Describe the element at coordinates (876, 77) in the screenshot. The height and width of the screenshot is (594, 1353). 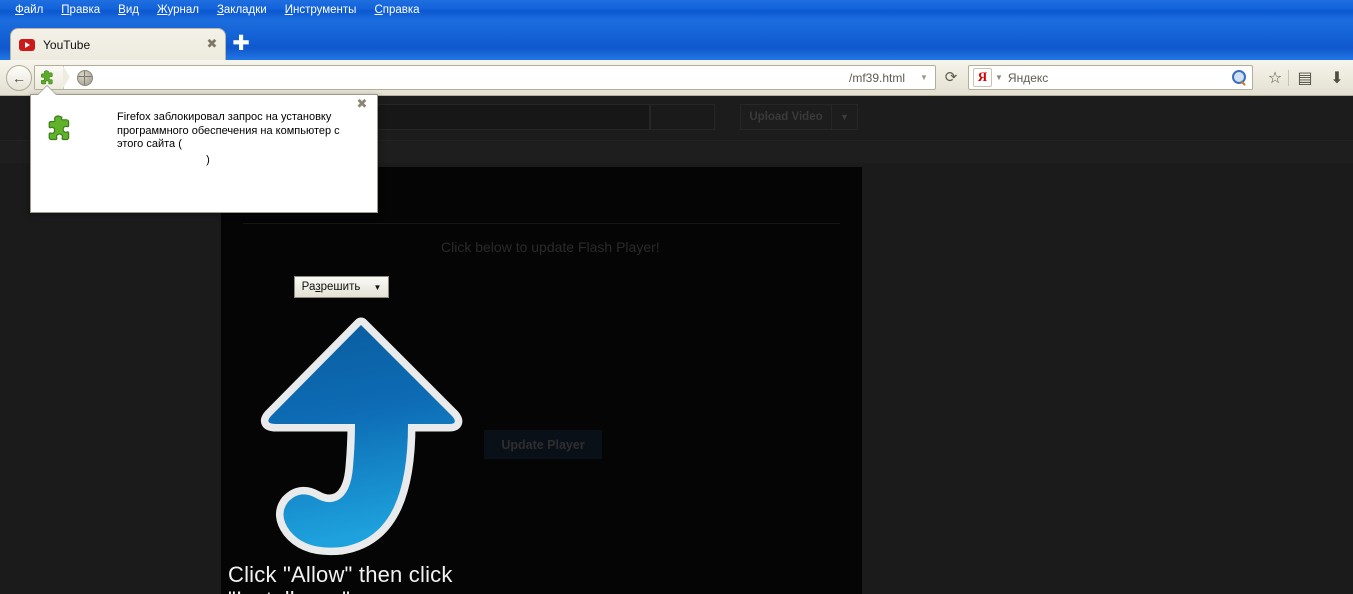
I see `url-text: /mf39.html` at that location.